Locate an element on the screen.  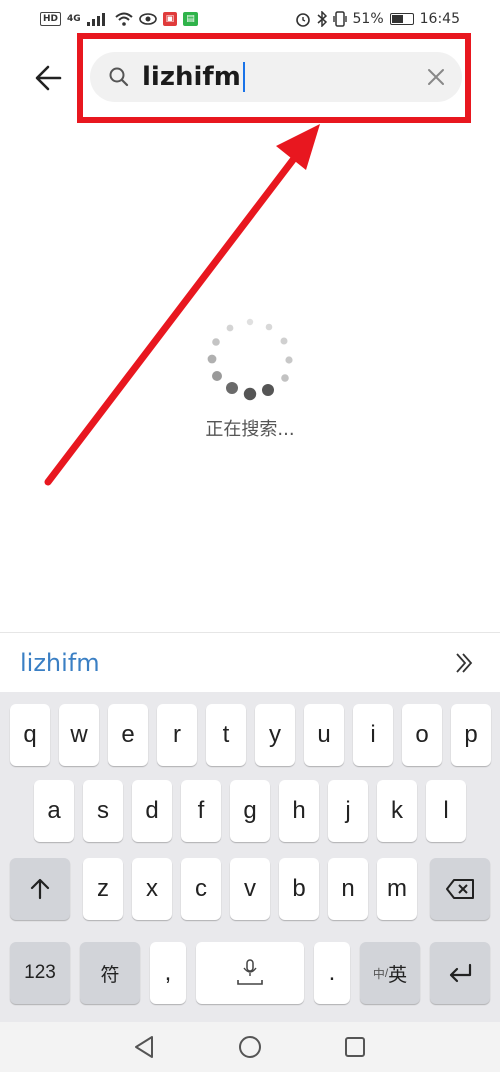
battery-icon is located at coordinates (401, 19).